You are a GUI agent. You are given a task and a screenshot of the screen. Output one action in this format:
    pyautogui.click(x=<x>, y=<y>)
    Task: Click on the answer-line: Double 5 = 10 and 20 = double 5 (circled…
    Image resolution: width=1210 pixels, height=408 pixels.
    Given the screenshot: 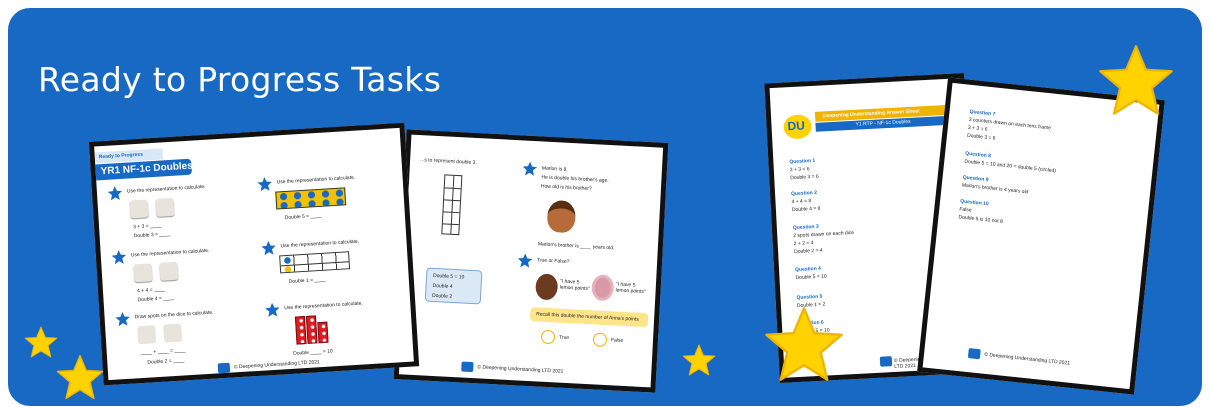 What is the action you would take?
    pyautogui.click(x=1010, y=166)
    